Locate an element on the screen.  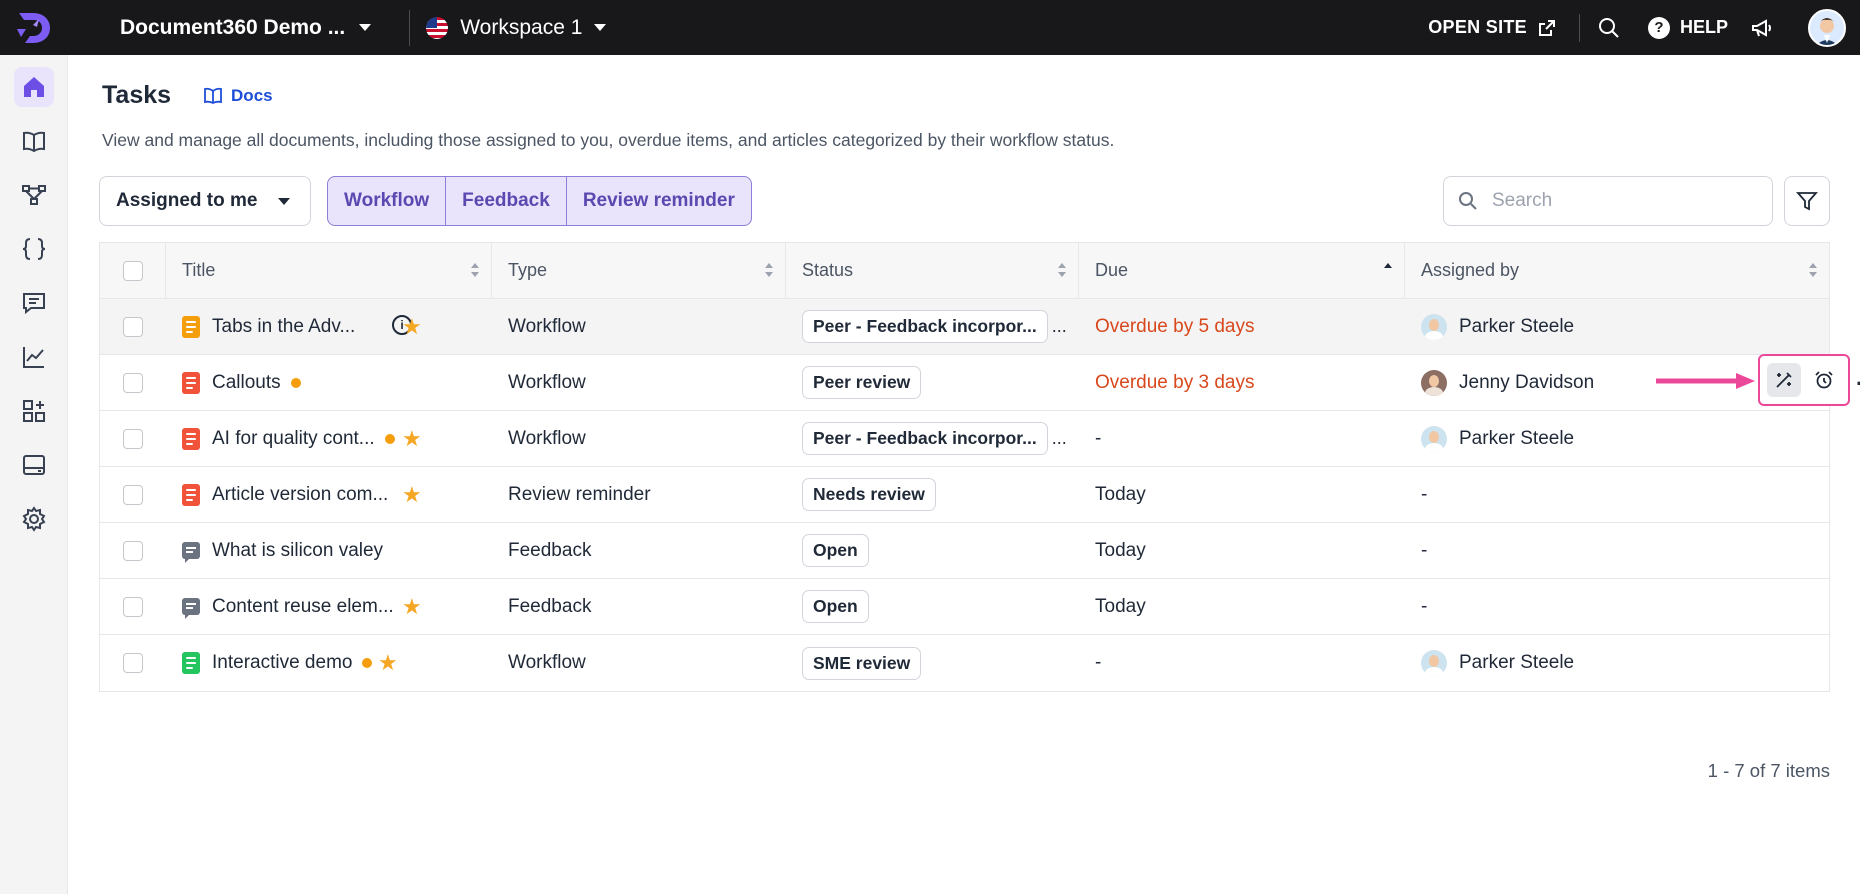
alarm-clock-icon is located at coordinates (1824, 380).